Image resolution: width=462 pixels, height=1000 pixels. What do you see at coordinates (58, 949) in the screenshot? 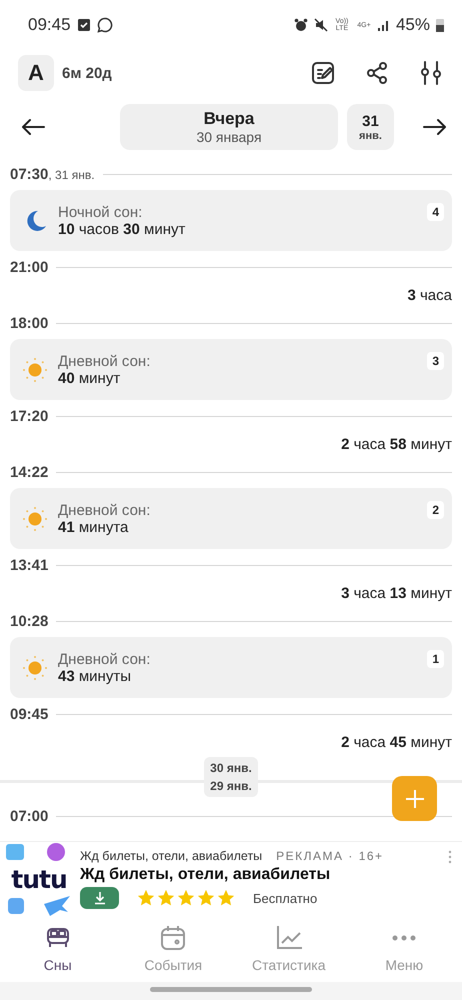
I see `nav-tab: Сны` at bounding box center [58, 949].